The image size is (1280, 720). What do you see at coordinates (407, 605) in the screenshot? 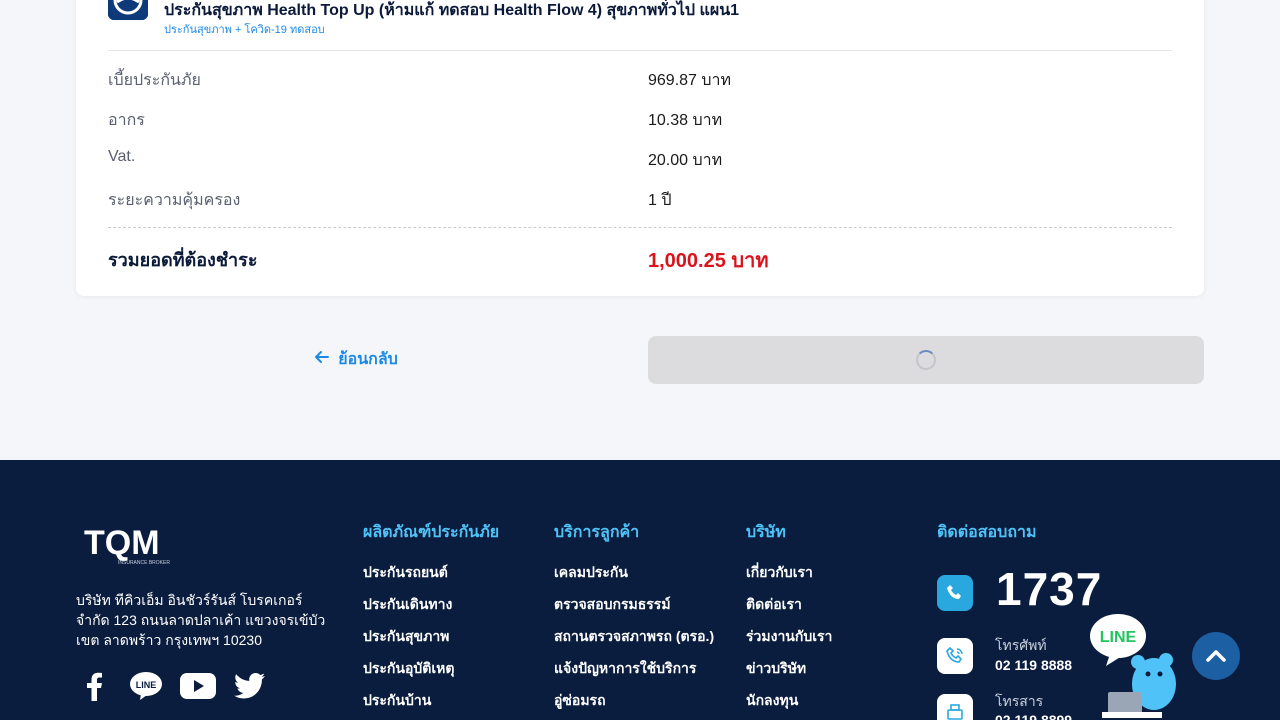
I see `footer-link-travel-insurance: ประกันเดินทาง` at bounding box center [407, 605].